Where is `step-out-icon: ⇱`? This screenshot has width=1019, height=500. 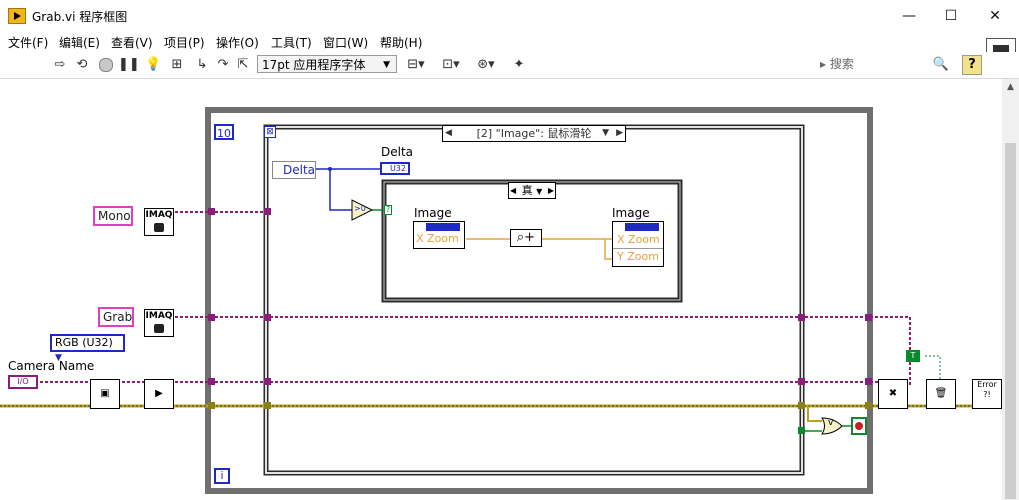 step-out-icon: ⇱ is located at coordinates (243, 65).